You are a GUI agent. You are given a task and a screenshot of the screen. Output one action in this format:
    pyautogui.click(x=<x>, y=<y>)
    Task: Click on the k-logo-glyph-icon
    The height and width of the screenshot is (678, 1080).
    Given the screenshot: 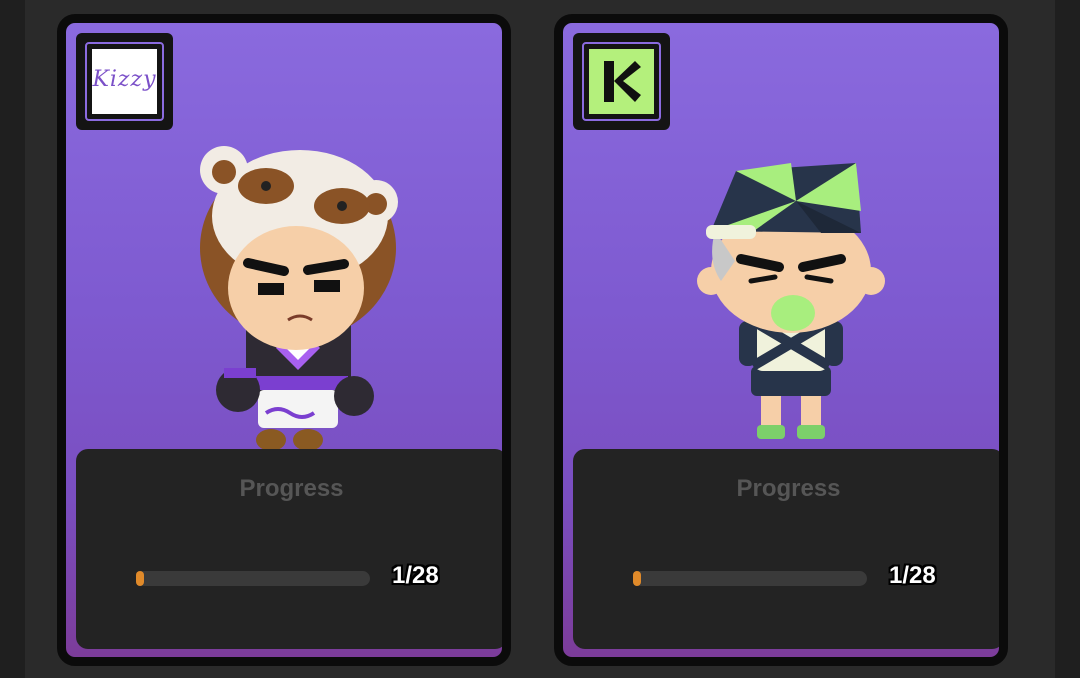 What is the action you would take?
    pyautogui.click(x=622, y=81)
    